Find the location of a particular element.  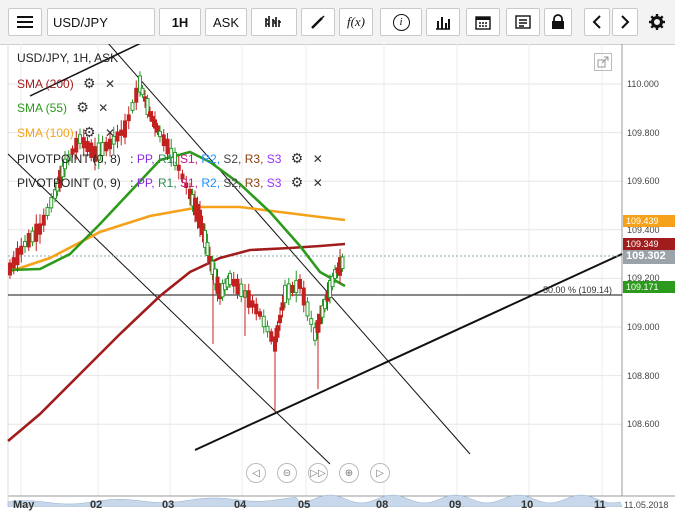

pivot-level-r1: R1, is located at coordinates (168, 183).